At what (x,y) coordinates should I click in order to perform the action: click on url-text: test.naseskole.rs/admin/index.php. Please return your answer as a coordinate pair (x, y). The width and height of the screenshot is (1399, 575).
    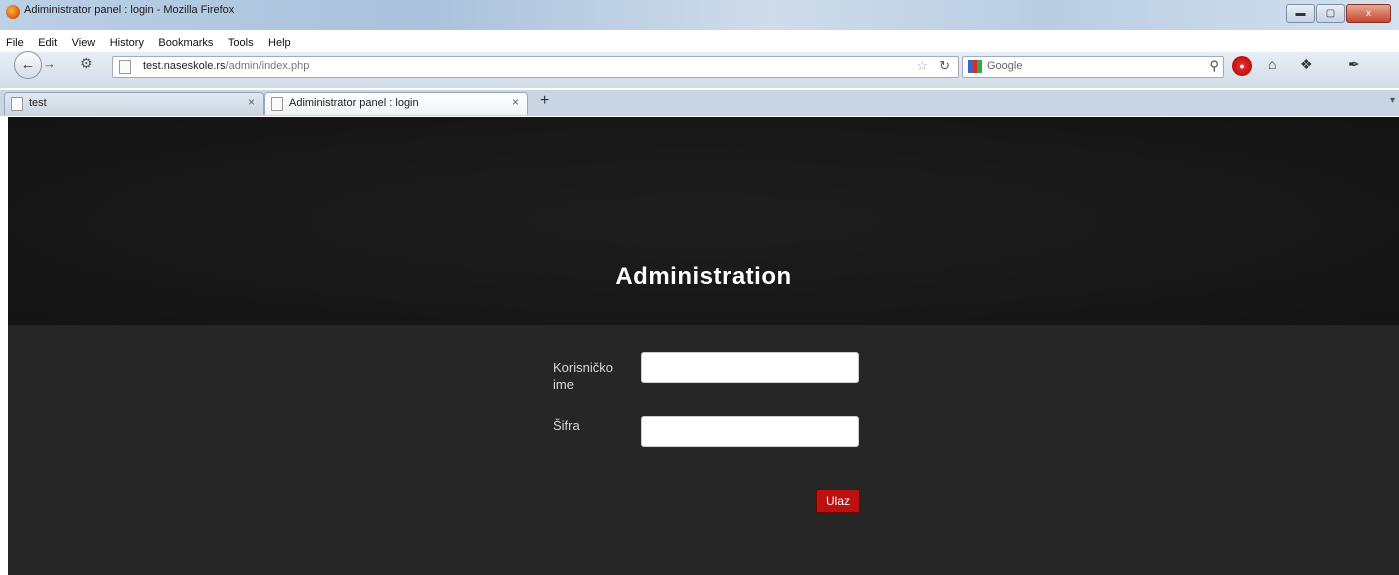
    Looking at the image, I should click on (226, 66).